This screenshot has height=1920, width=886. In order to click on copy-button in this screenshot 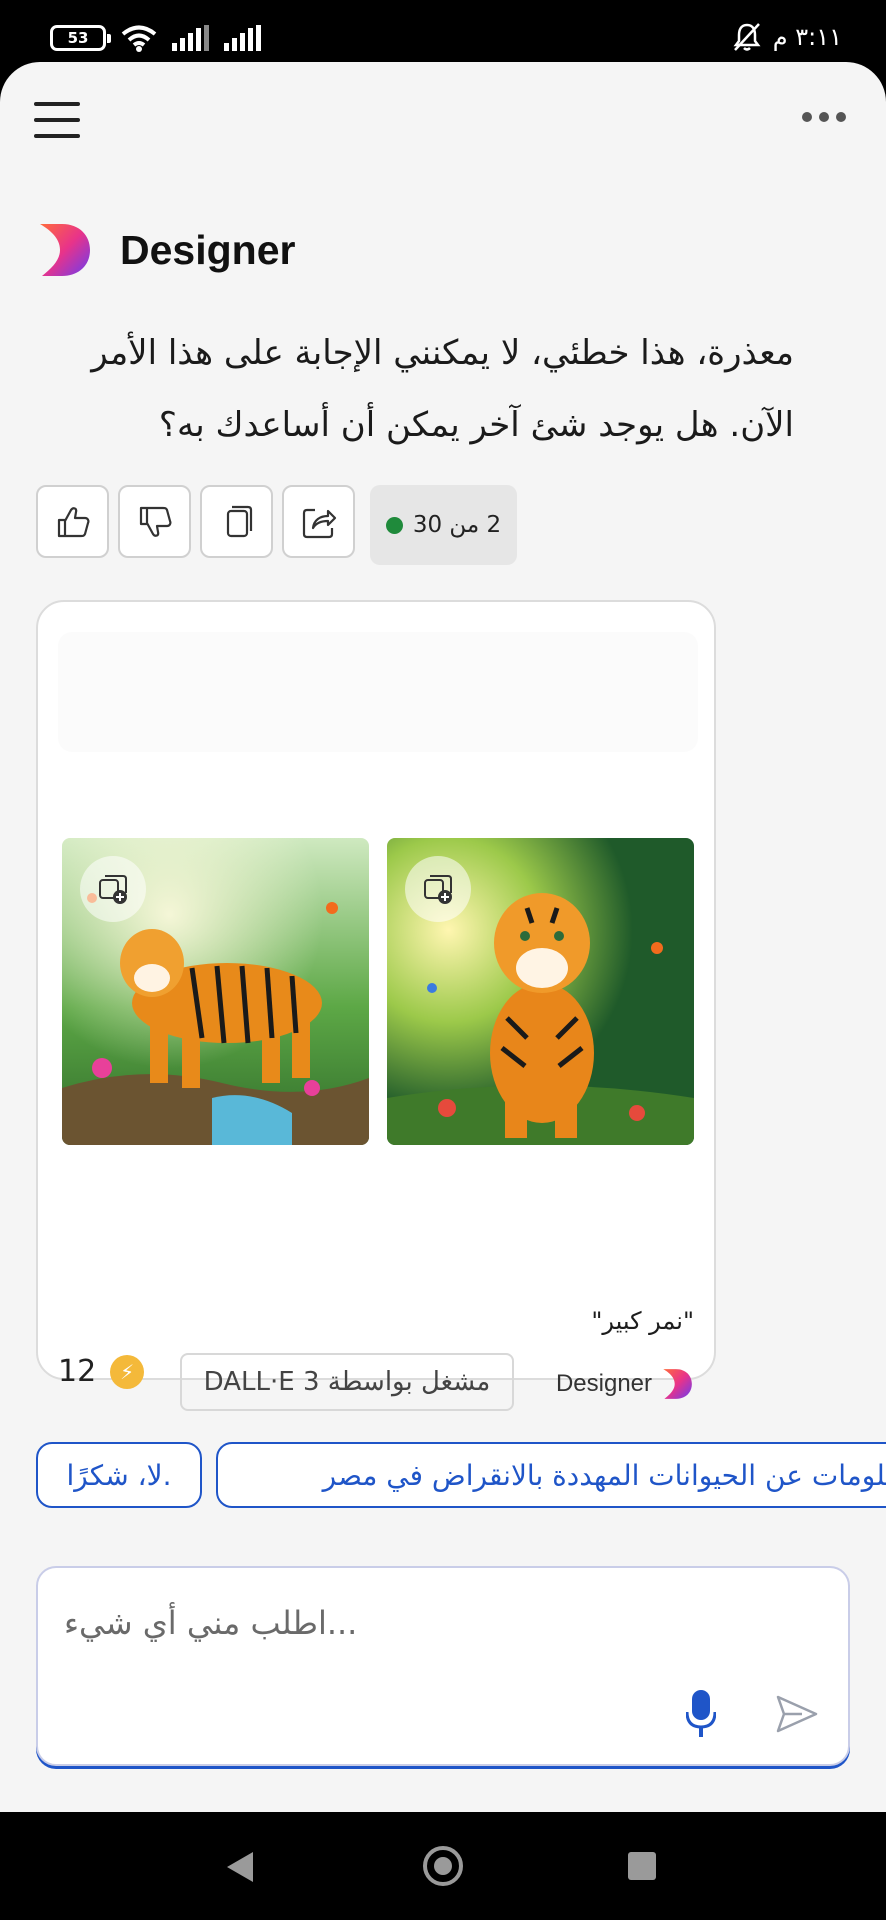, I will do `click(236, 521)`.